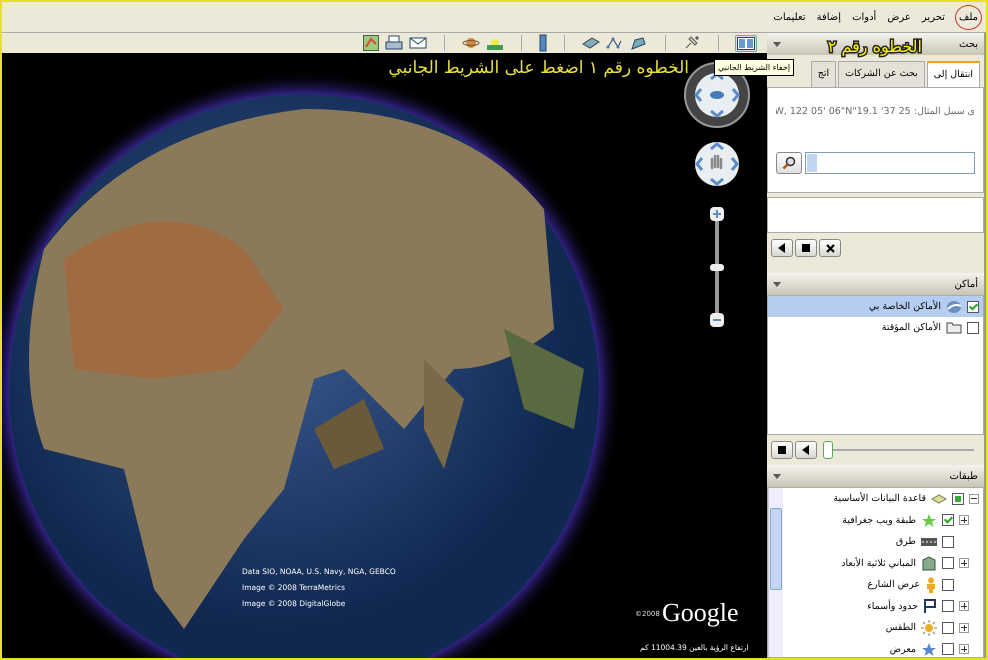 The width and height of the screenshot is (988, 660). I want to click on step-annotation: الخطوه رقم ٢, so click(875, 46).